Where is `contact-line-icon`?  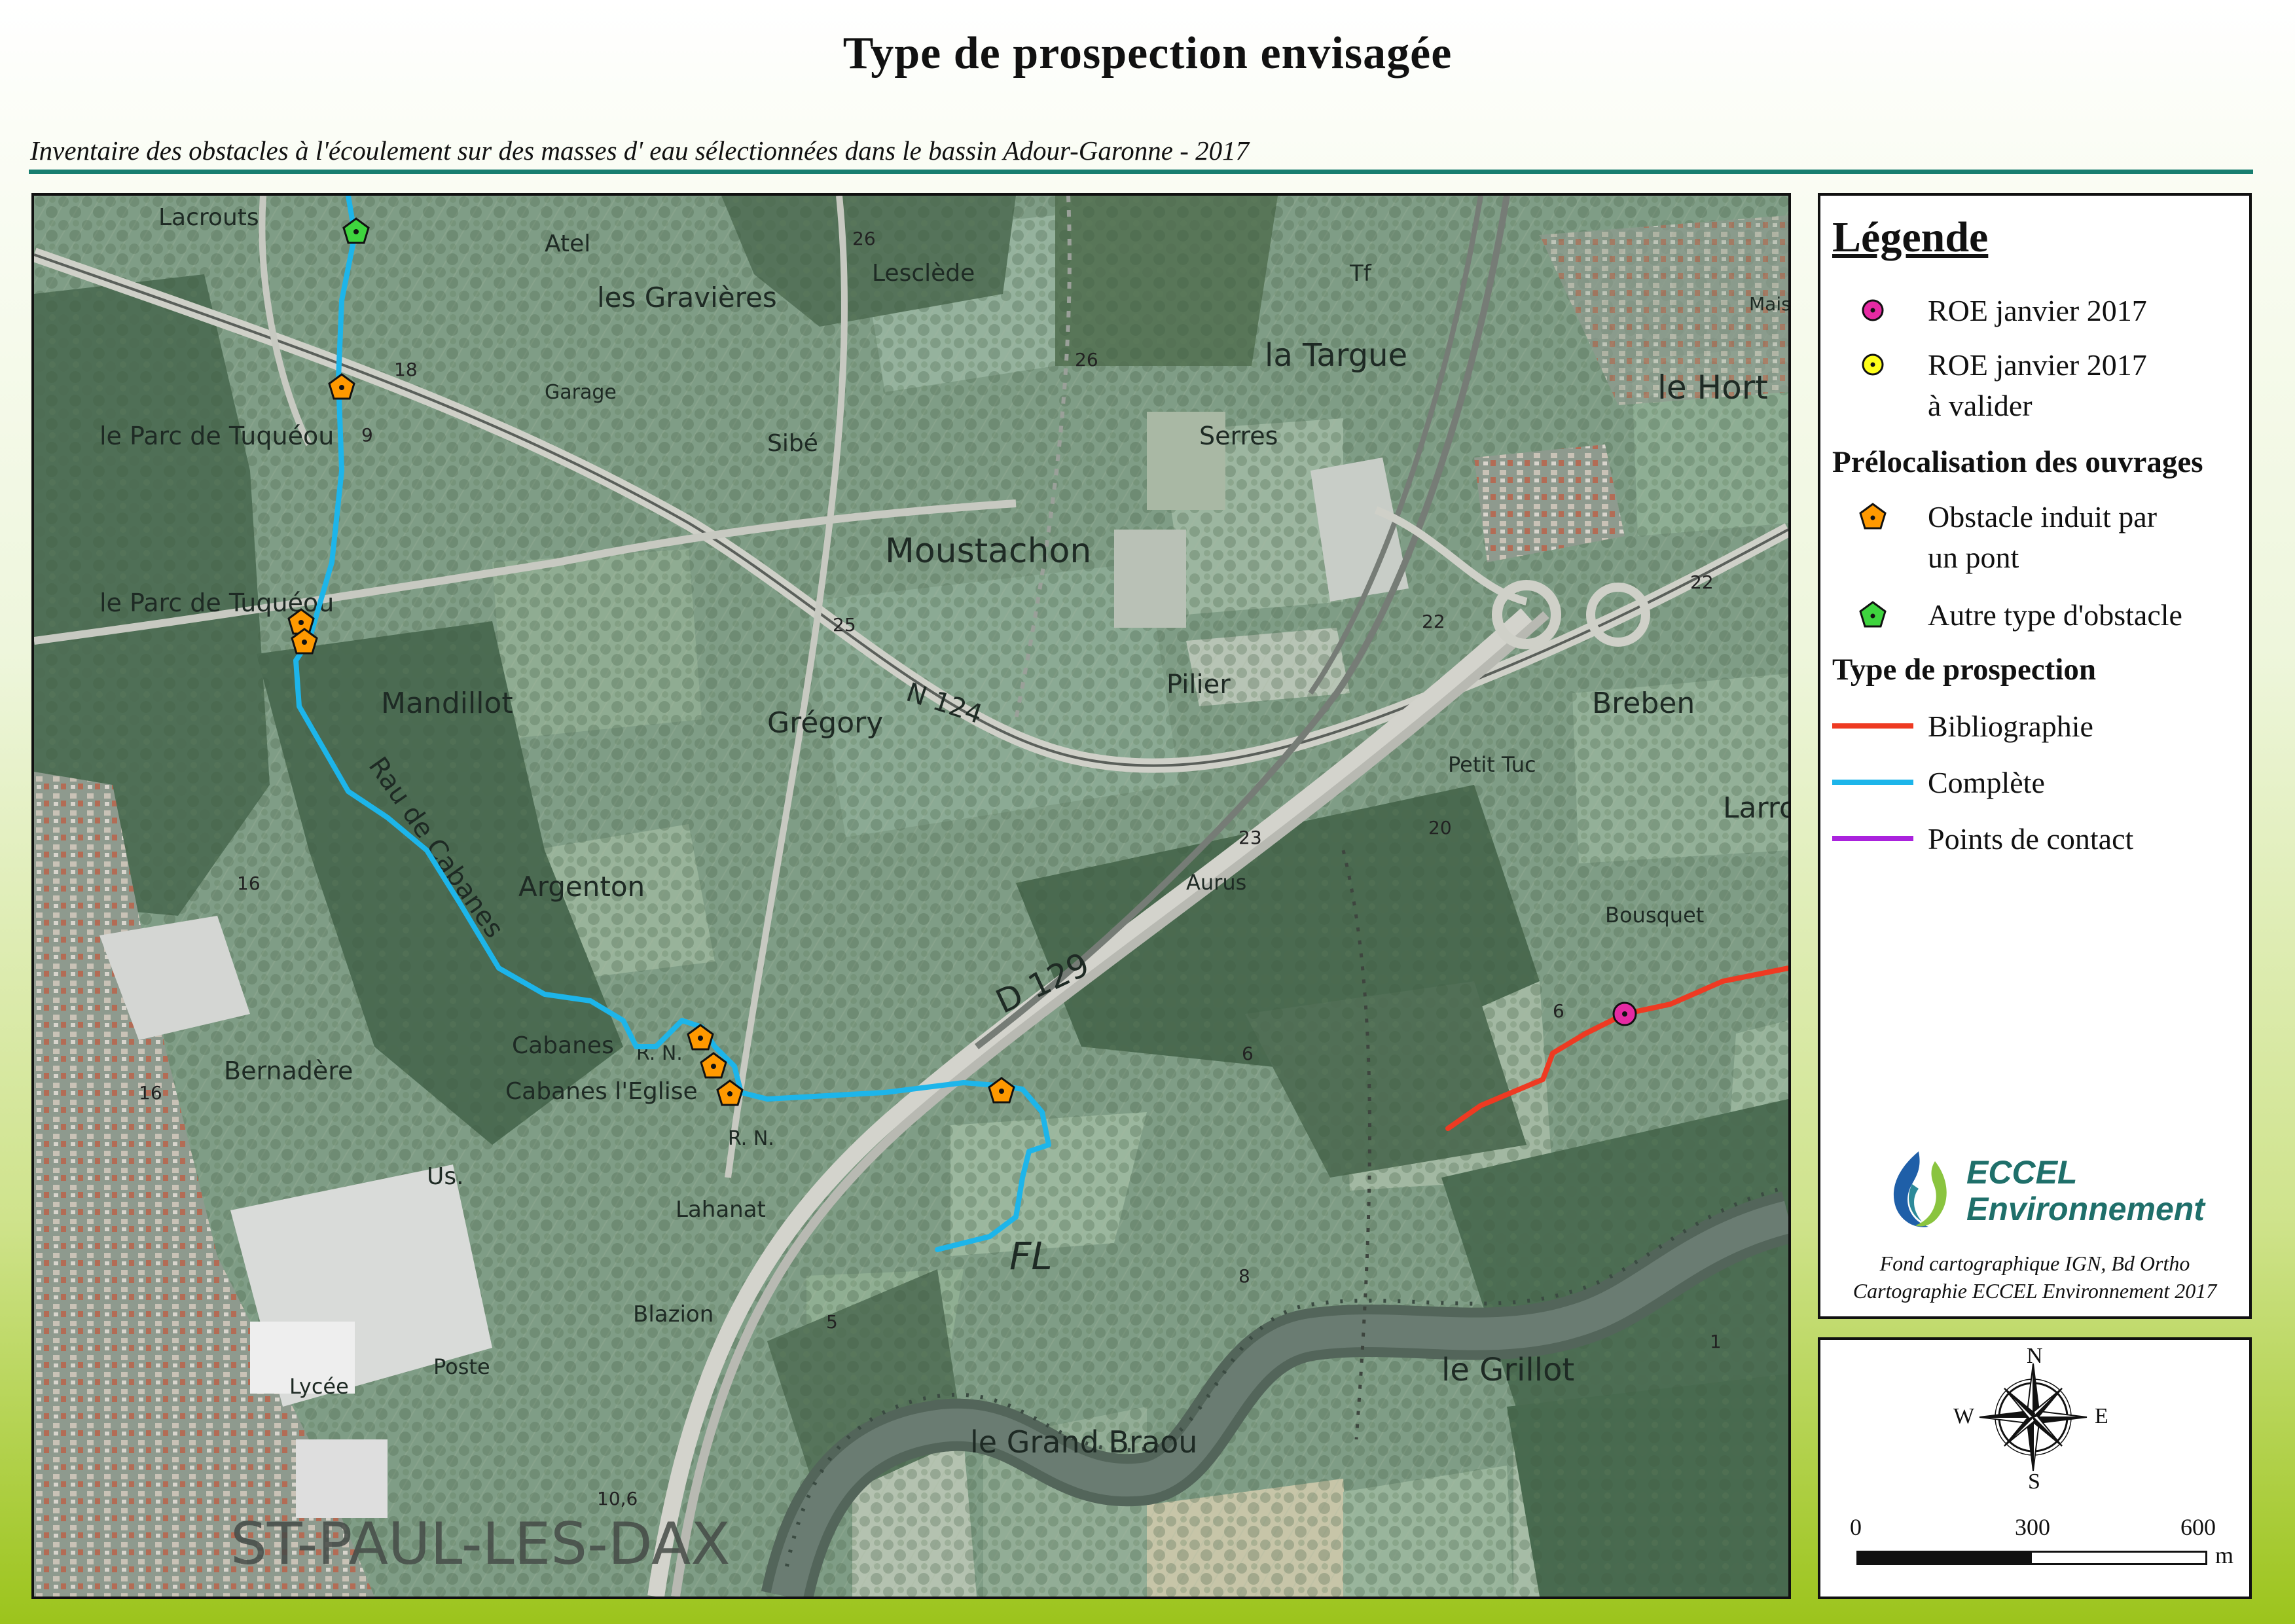 contact-line-icon is located at coordinates (1873, 838).